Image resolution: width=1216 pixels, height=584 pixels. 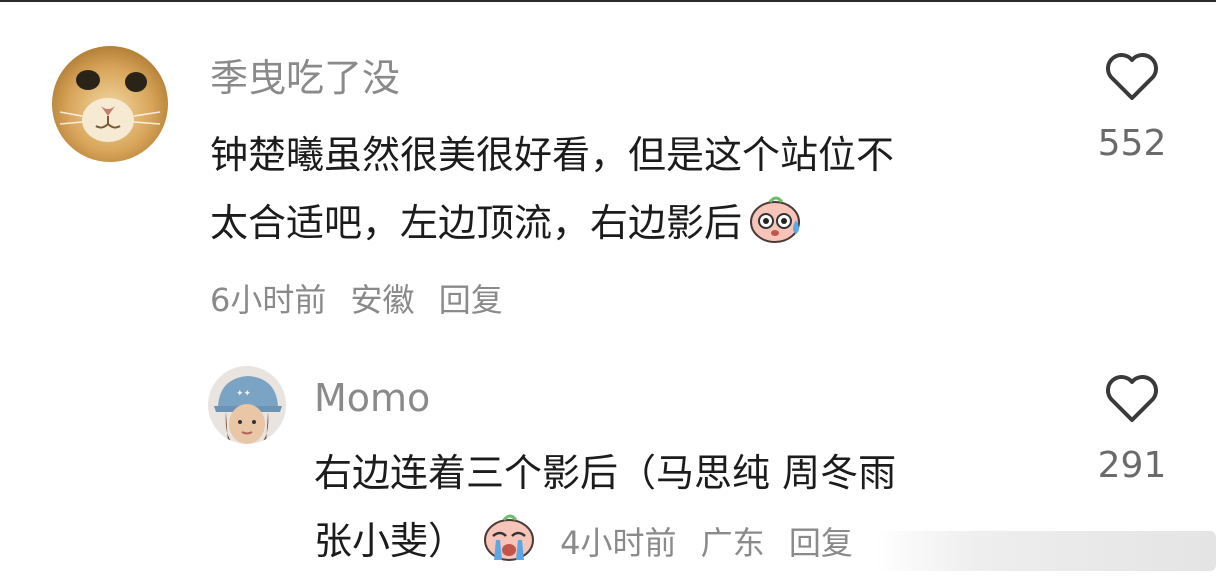 What do you see at coordinates (372, 398) in the screenshot?
I see `username: Momo` at bounding box center [372, 398].